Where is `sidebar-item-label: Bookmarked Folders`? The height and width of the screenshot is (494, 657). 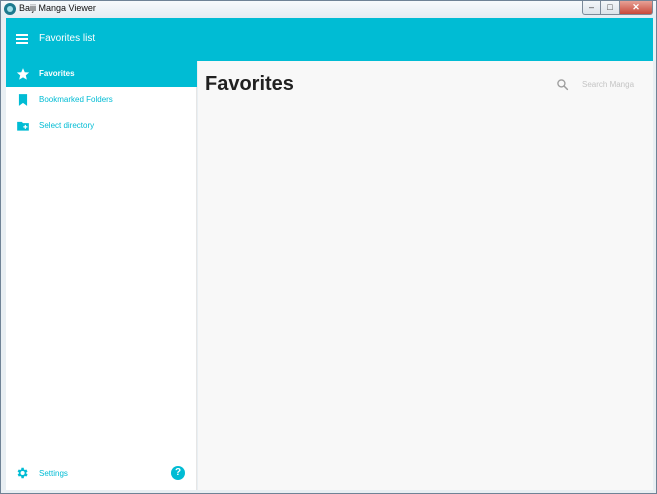
sidebar-item-label: Bookmarked Folders is located at coordinates (76, 99).